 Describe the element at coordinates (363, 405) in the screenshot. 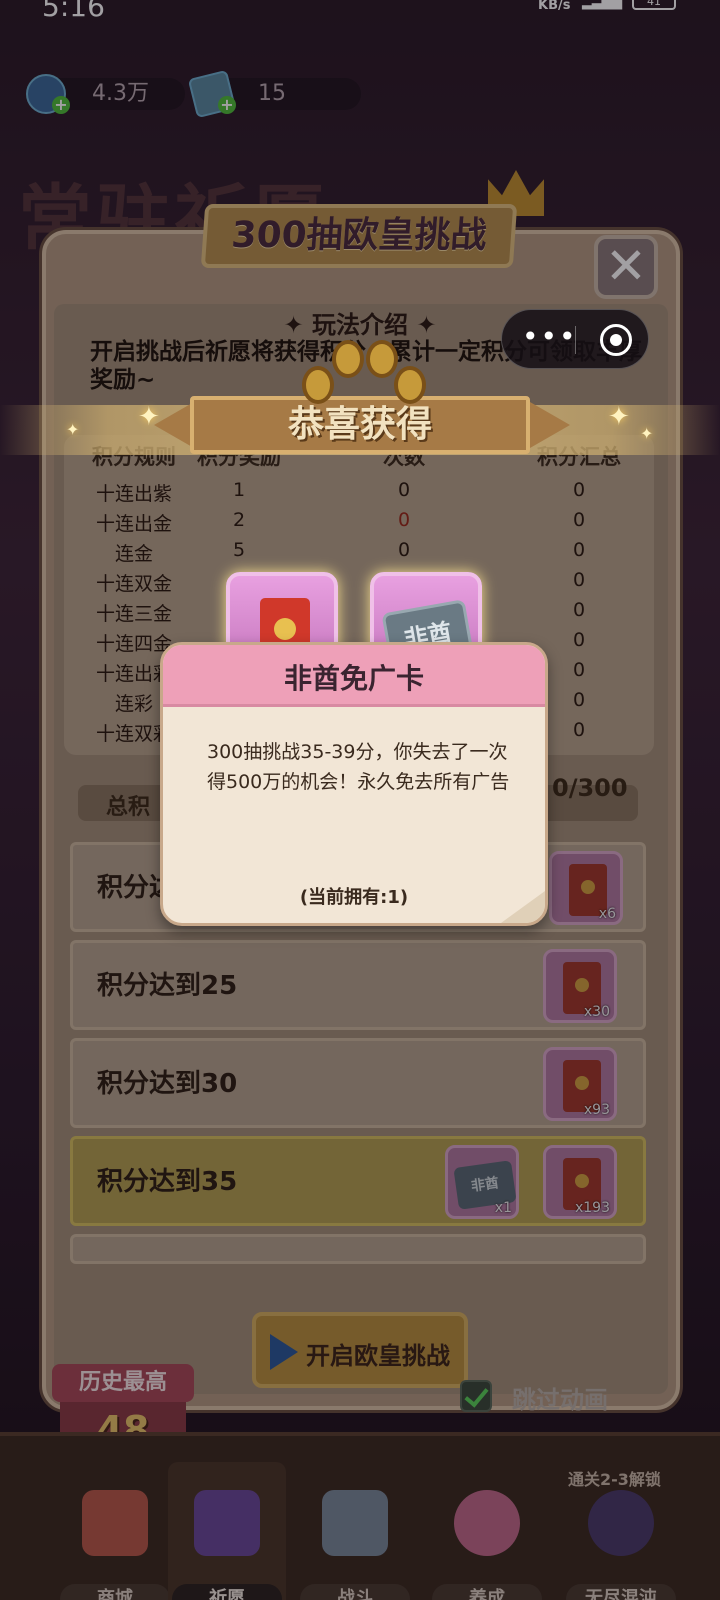

I see `paw-emblem-icon` at that location.